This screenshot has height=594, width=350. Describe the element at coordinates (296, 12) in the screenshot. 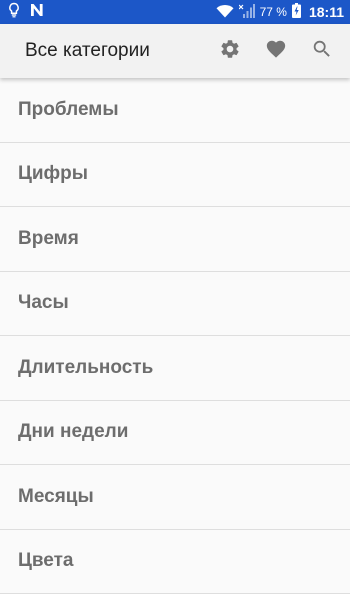

I see `battery-charging-icon` at that location.